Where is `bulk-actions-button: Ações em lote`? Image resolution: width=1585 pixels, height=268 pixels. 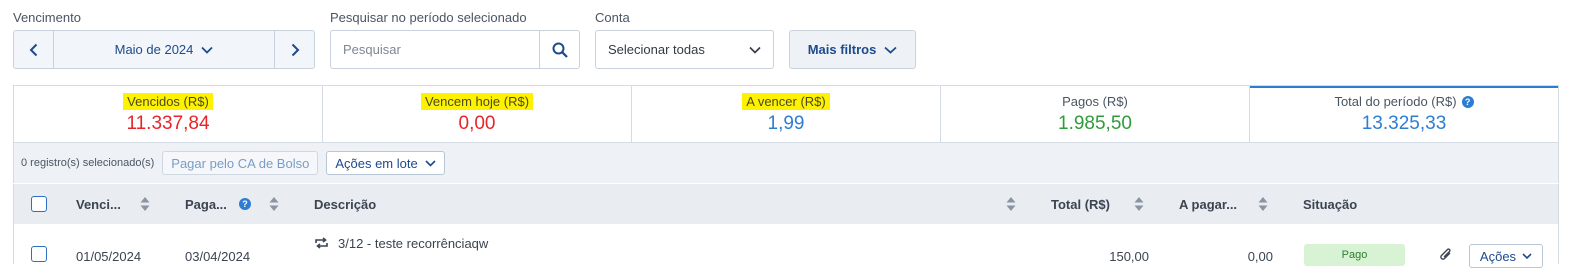
bulk-actions-button: Ações em lote is located at coordinates (385, 163).